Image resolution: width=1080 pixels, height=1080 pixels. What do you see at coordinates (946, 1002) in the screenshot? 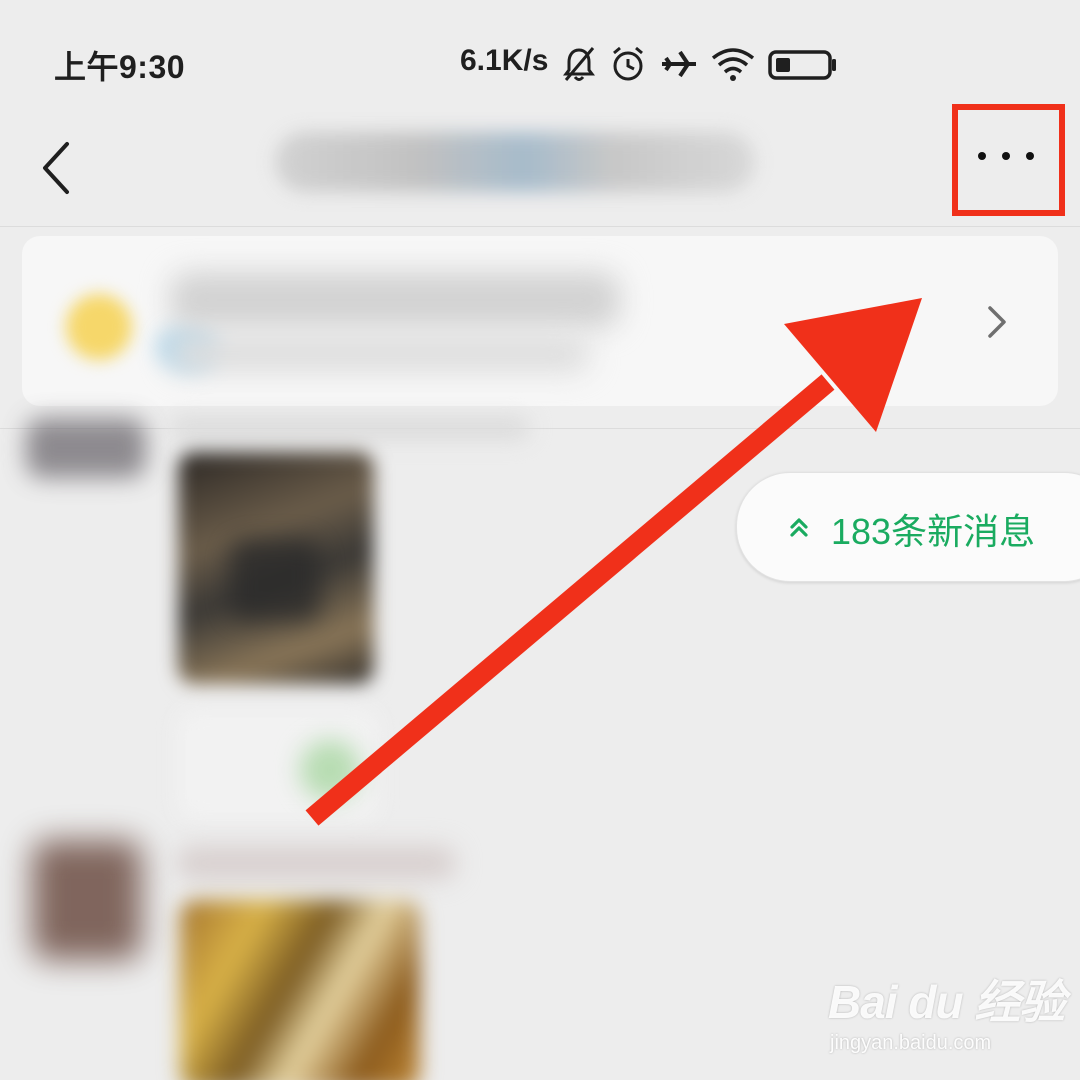
I see `watermark-logo: Bai du 经验` at bounding box center [946, 1002].